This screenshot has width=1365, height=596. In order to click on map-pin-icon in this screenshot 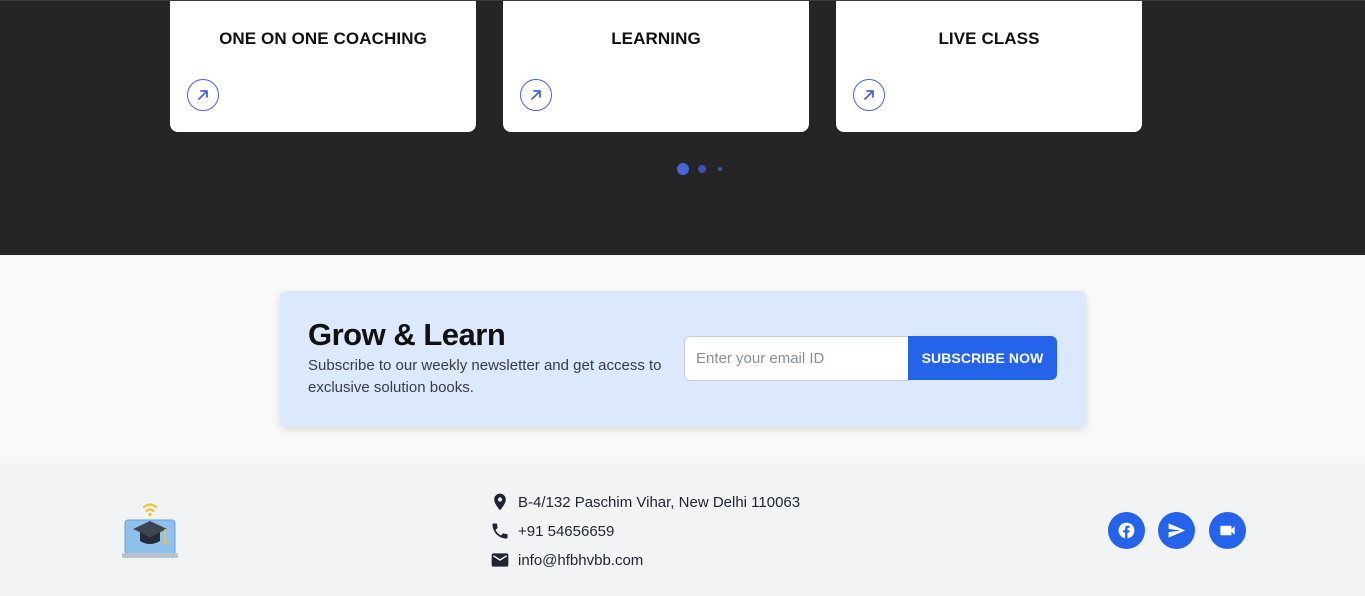, I will do `click(500, 502)`.